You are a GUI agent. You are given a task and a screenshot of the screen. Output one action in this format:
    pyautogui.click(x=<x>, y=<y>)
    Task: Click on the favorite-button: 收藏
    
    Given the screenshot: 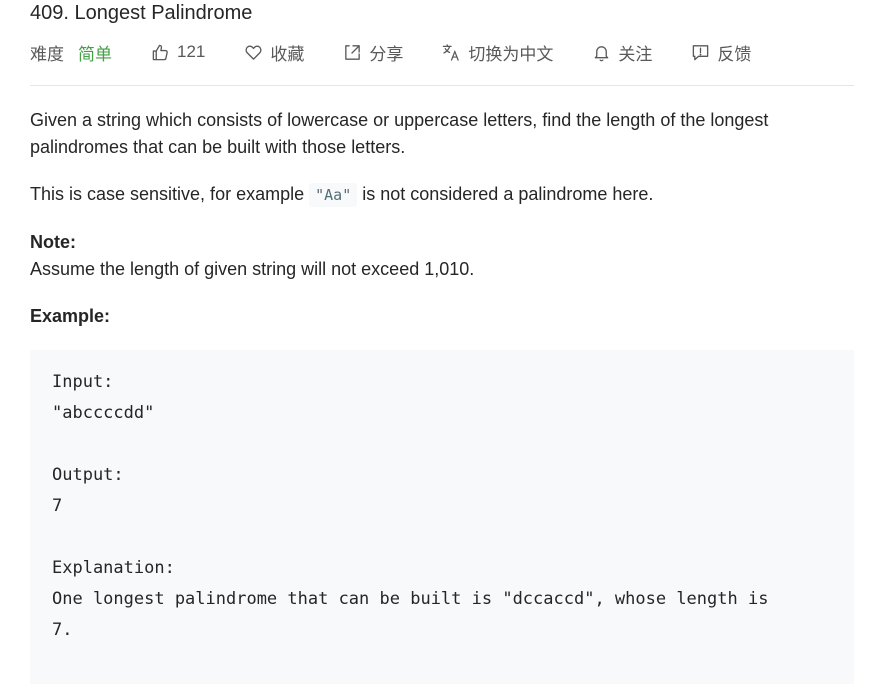 What is the action you would take?
    pyautogui.click(x=273, y=52)
    